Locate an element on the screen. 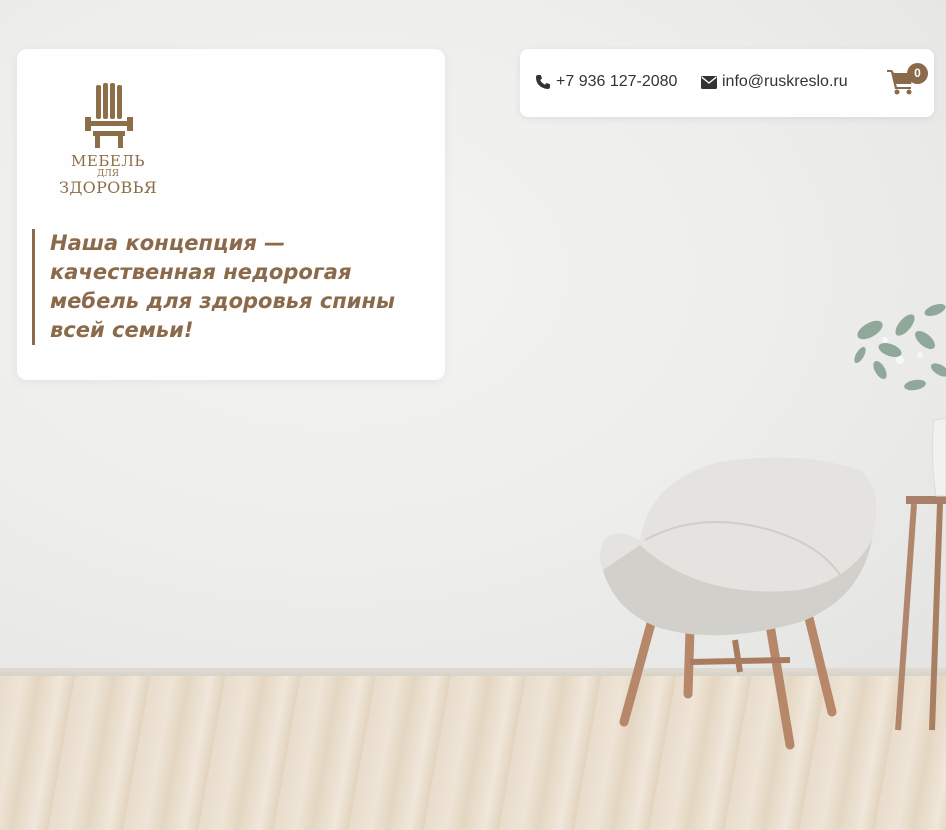  plant is located at coordinates (900, 347).